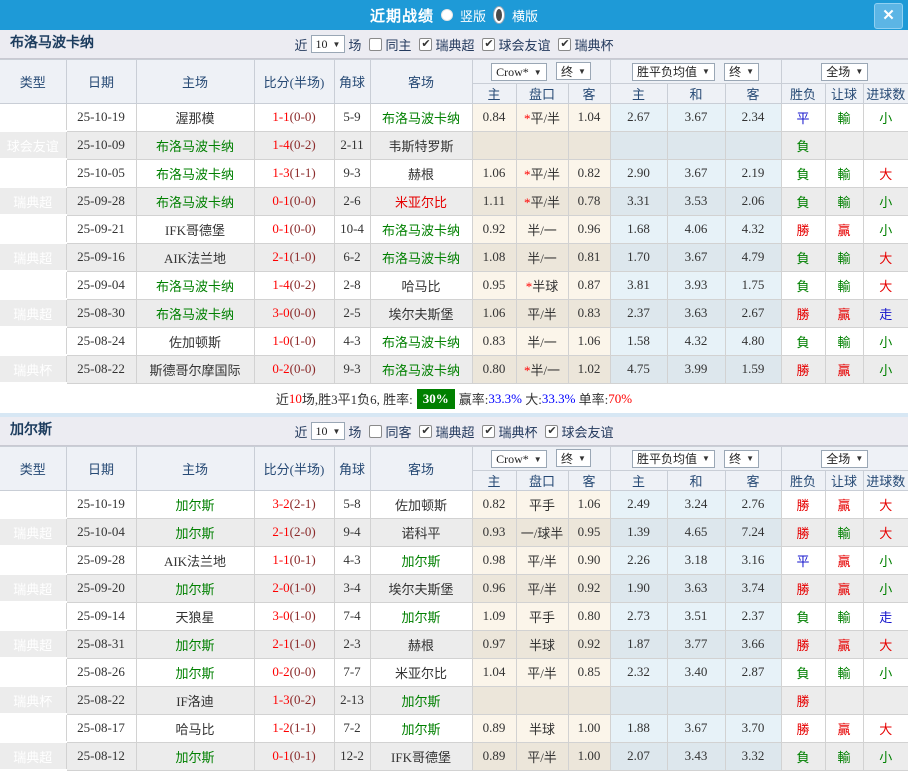  I want to click on league-2-label: 球会友谊, so click(524, 44).